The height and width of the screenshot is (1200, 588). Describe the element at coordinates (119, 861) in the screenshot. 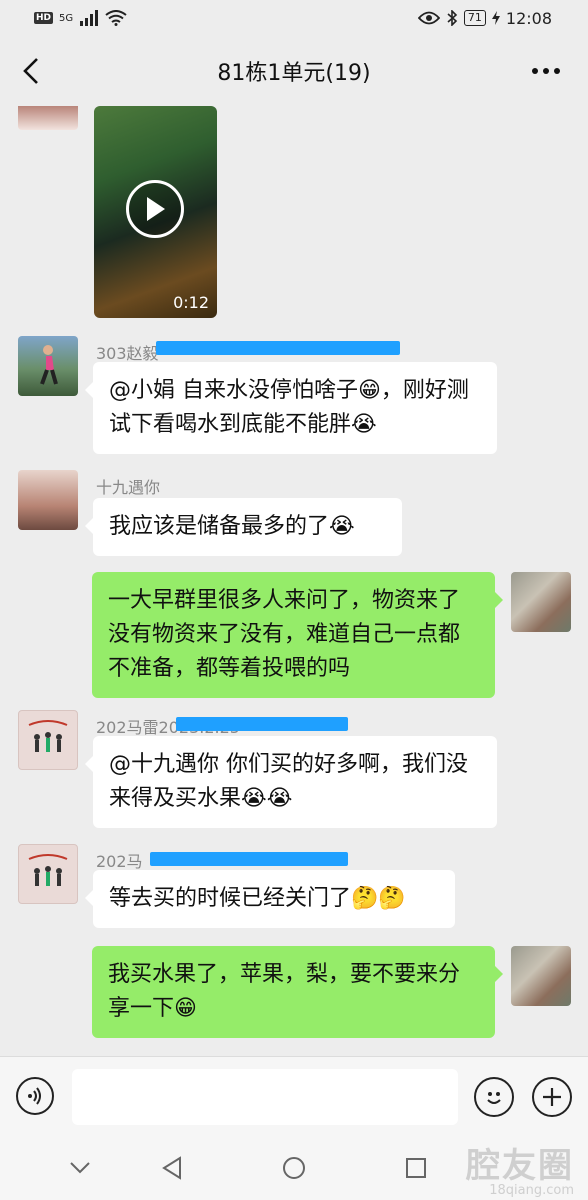

I see `sender-name: 202马` at that location.